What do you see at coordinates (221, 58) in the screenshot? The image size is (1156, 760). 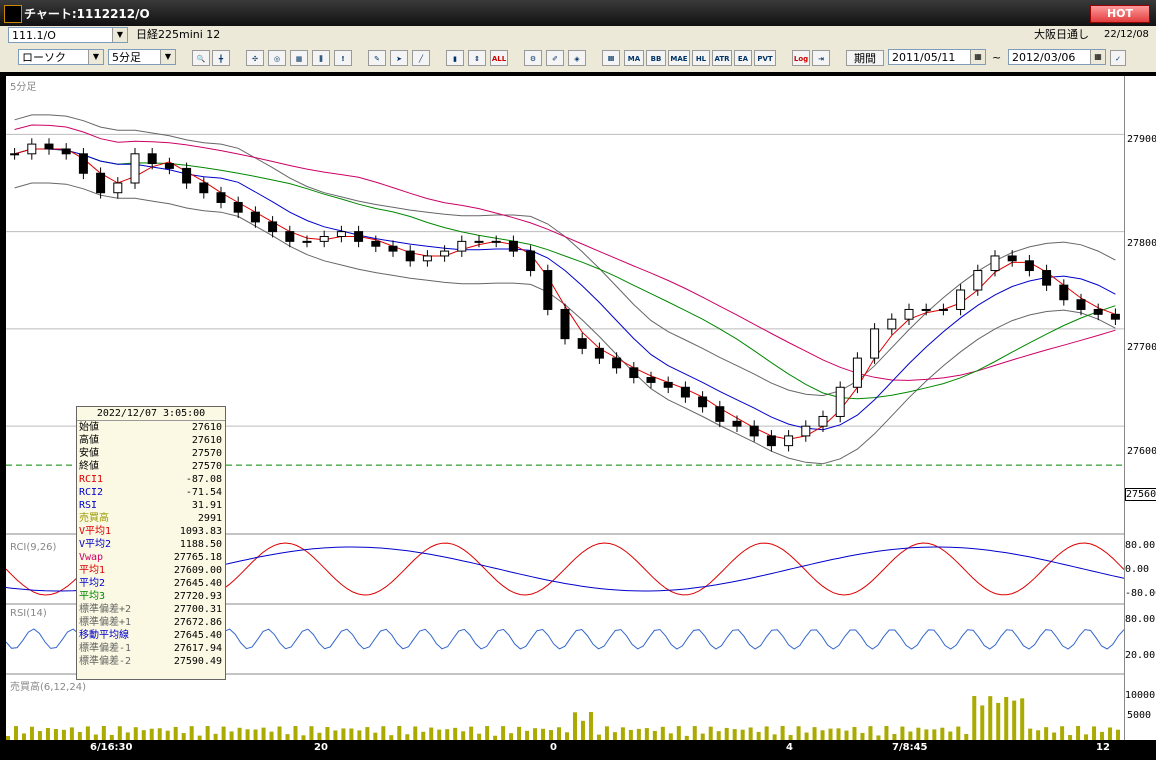 I see `crosshair-icon: ╋` at bounding box center [221, 58].